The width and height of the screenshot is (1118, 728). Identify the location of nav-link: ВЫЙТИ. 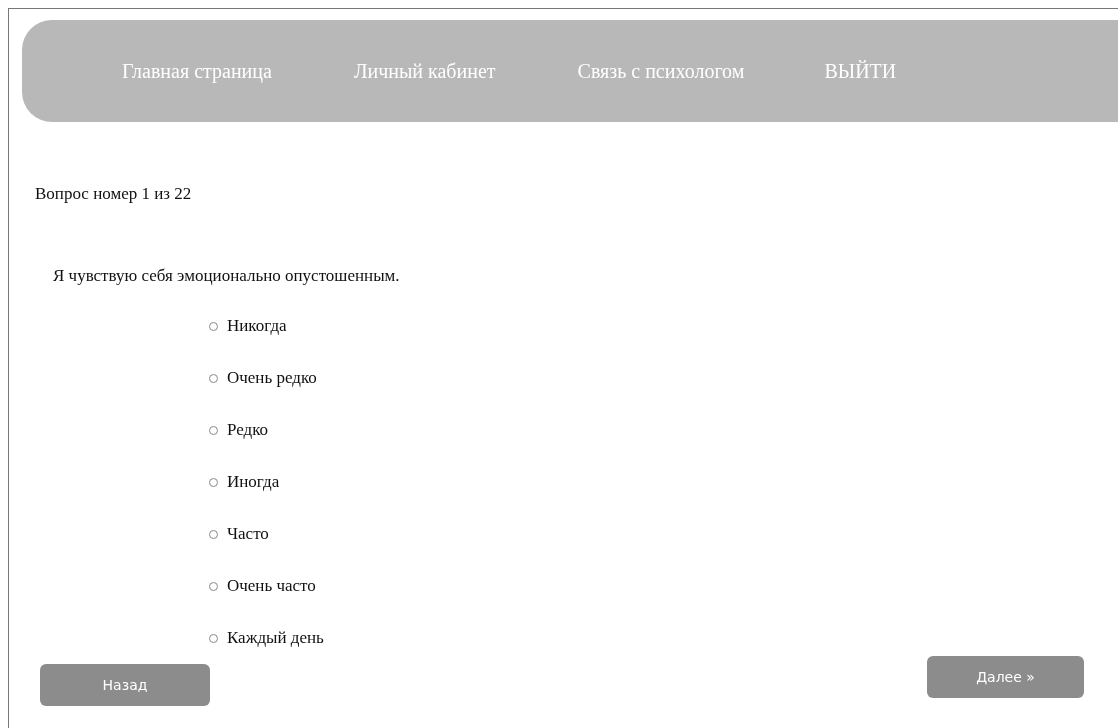
(860, 71).